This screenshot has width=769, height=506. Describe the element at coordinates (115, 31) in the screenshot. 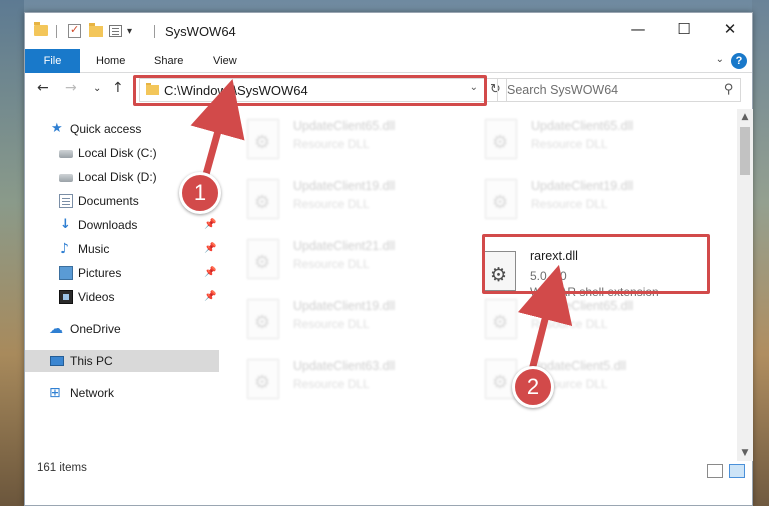

I see `view-options-icon` at that location.